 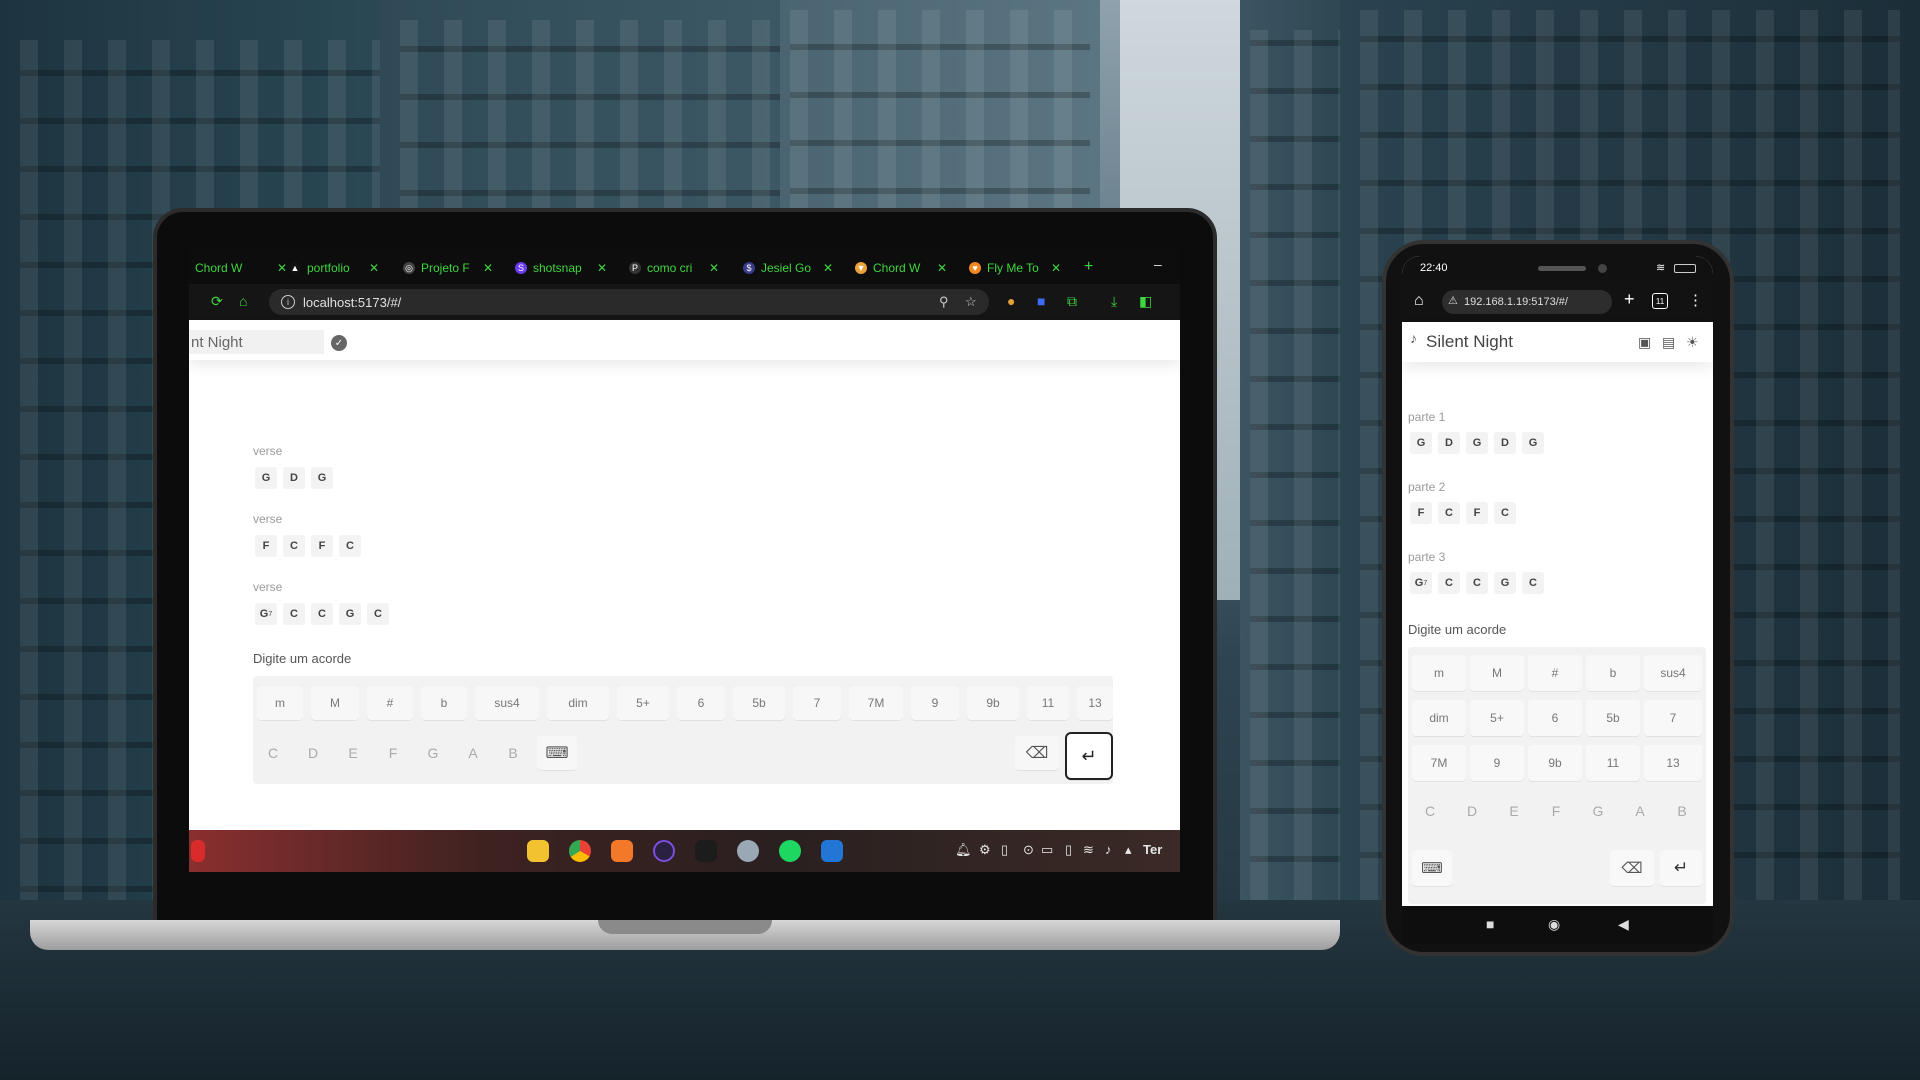 I want to click on phone-song-title: Silent Night, so click(x=1469, y=342).